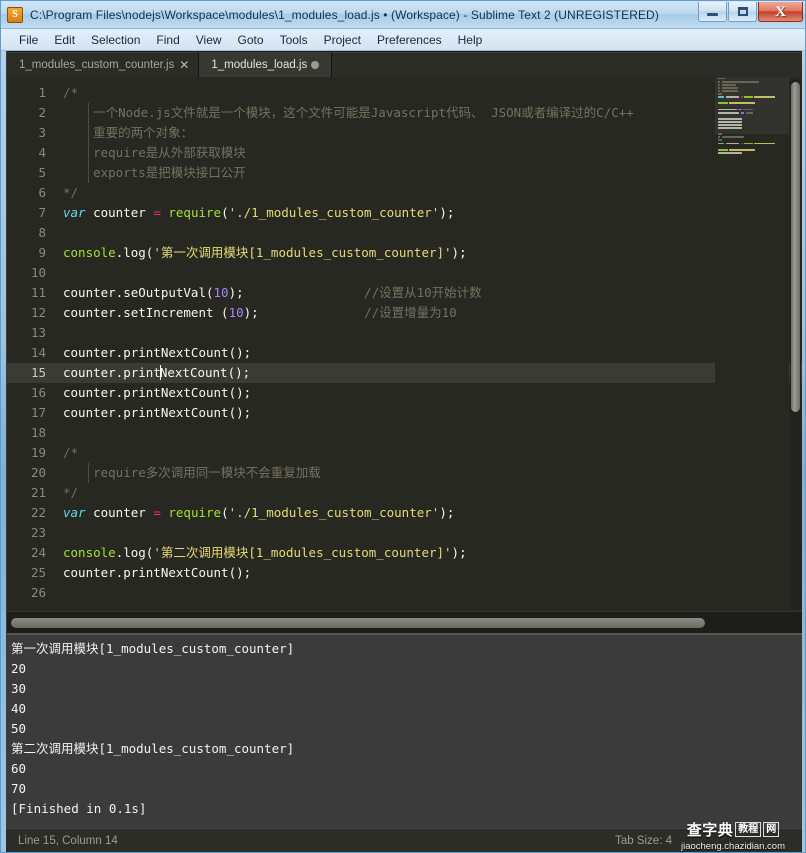  I want to click on tab-strip-empty-space, so click(567, 64).